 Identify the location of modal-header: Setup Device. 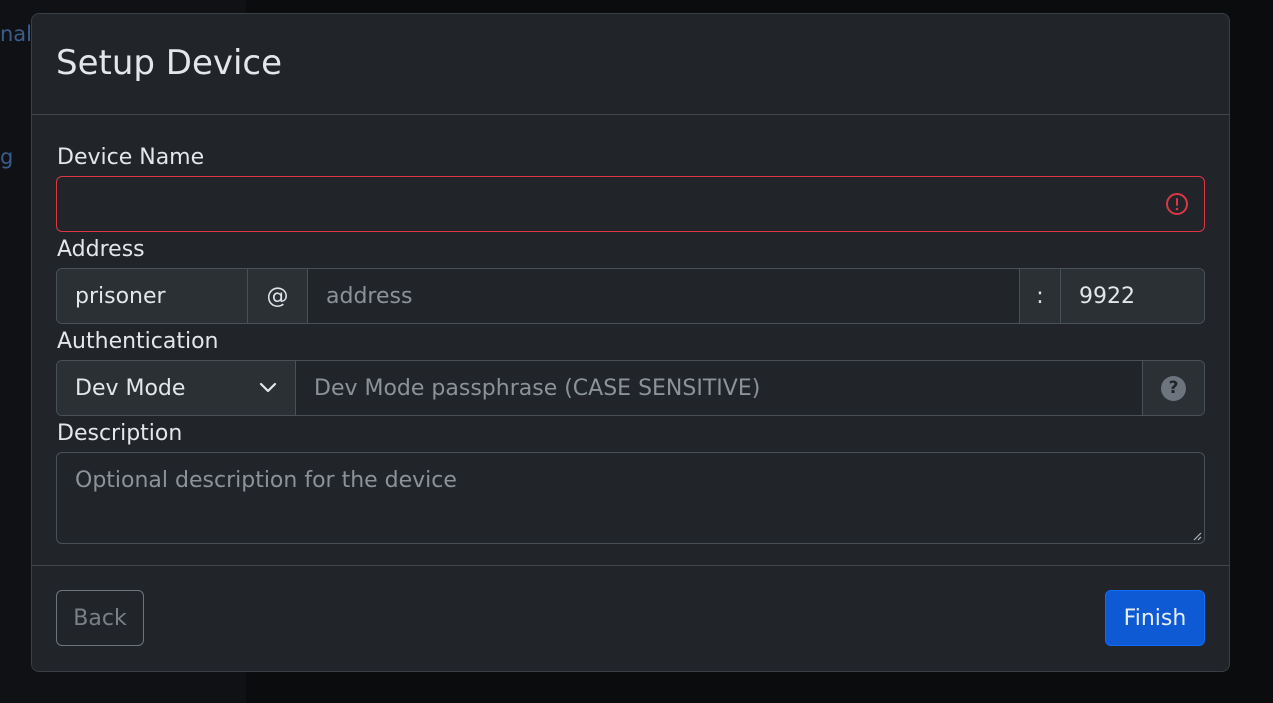
(630, 64).